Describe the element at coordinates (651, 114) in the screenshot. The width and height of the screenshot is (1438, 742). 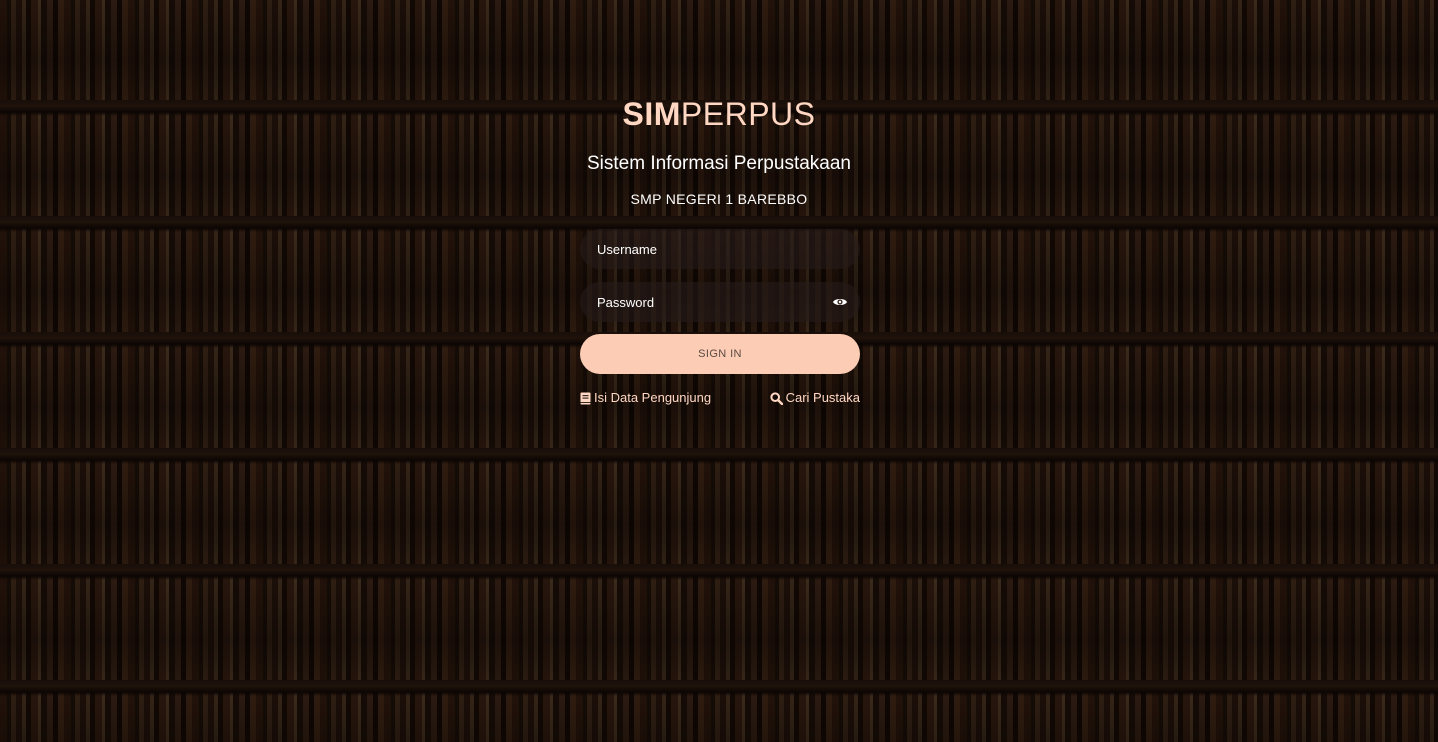
I see `brand-part-bold: SIM` at that location.